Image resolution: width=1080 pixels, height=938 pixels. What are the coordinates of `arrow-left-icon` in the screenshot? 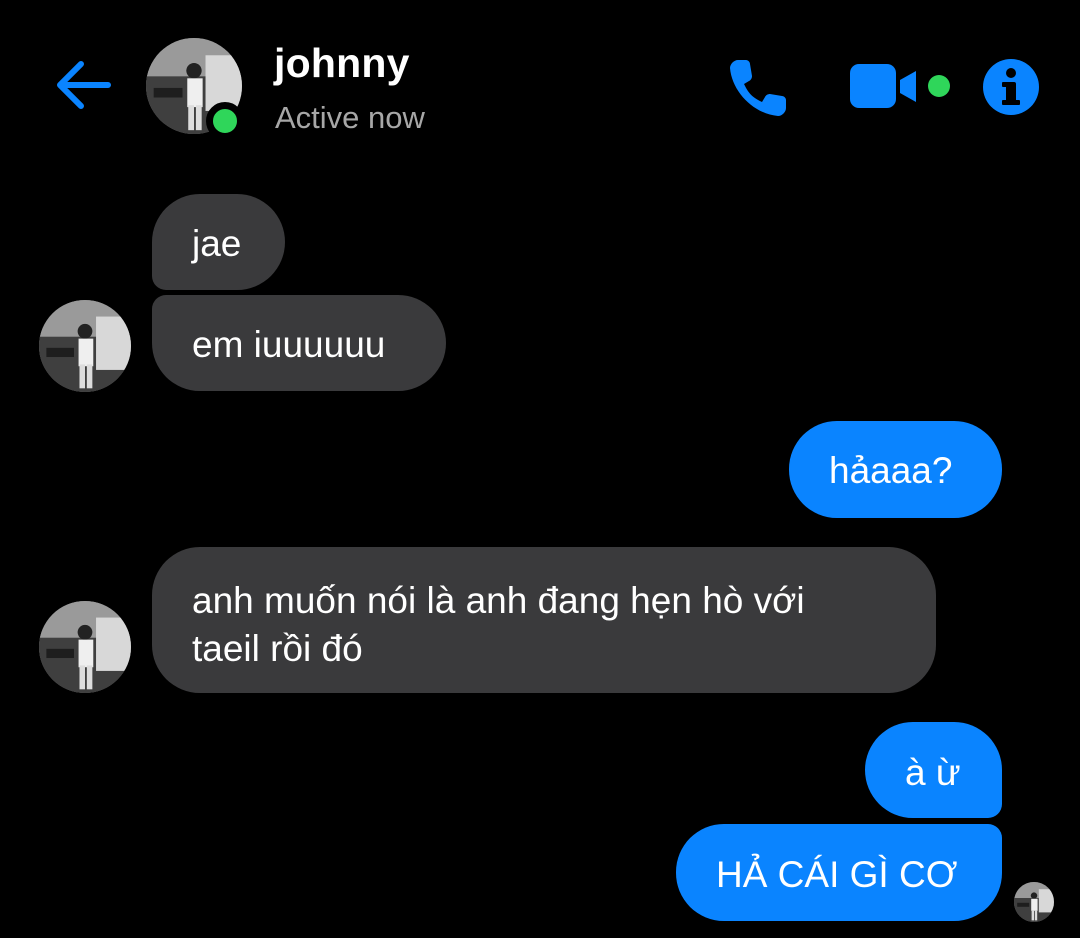 It's located at (84, 85).